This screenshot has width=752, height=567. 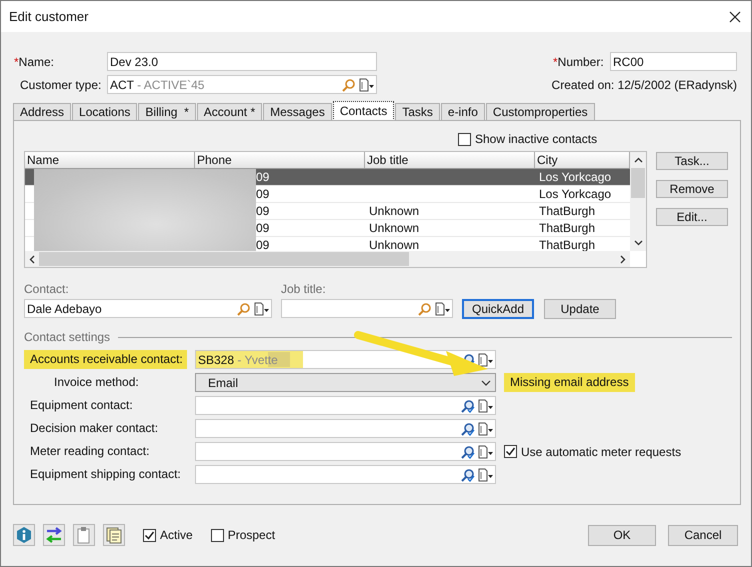 I want to click on button: Update, so click(x=580, y=309).